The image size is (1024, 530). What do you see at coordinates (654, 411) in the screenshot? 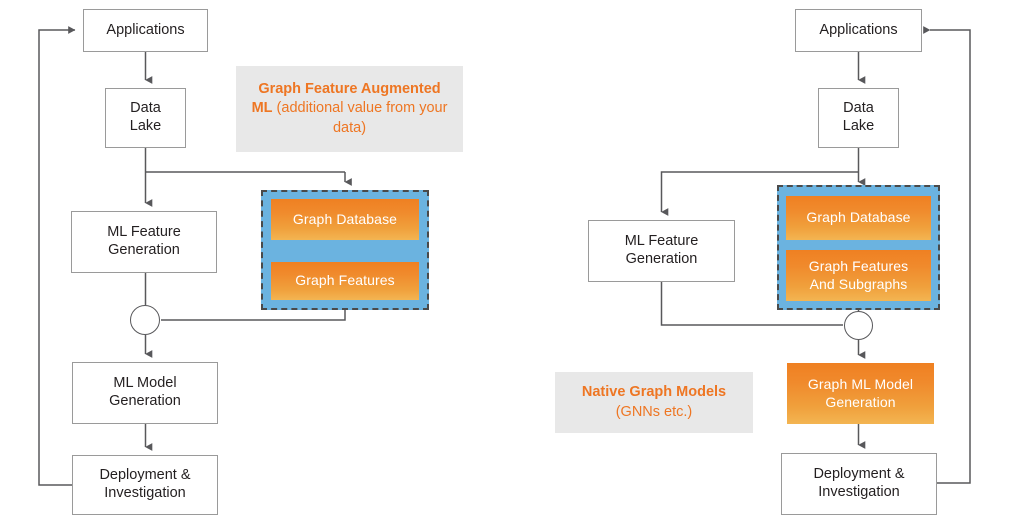
I see `right-callout-regular-text: (GNNs etc.)` at bounding box center [654, 411].